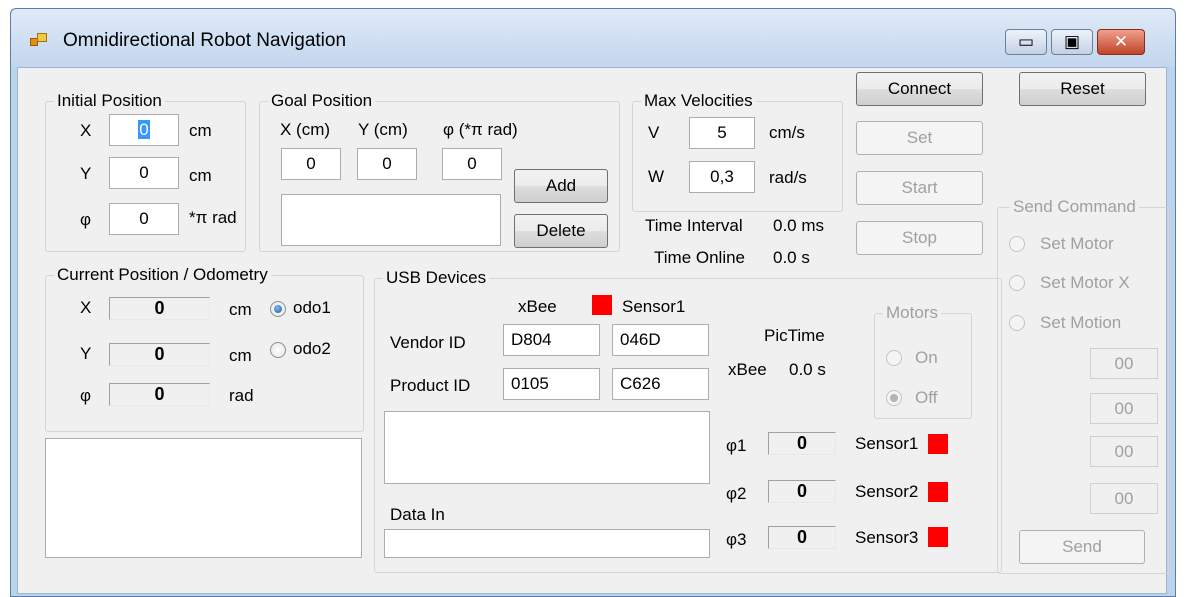  What do you see at coordinates (788, 177) in the screenshot?
I see `velocity-w-unit: rad/s` at bounding box center [788, 177].